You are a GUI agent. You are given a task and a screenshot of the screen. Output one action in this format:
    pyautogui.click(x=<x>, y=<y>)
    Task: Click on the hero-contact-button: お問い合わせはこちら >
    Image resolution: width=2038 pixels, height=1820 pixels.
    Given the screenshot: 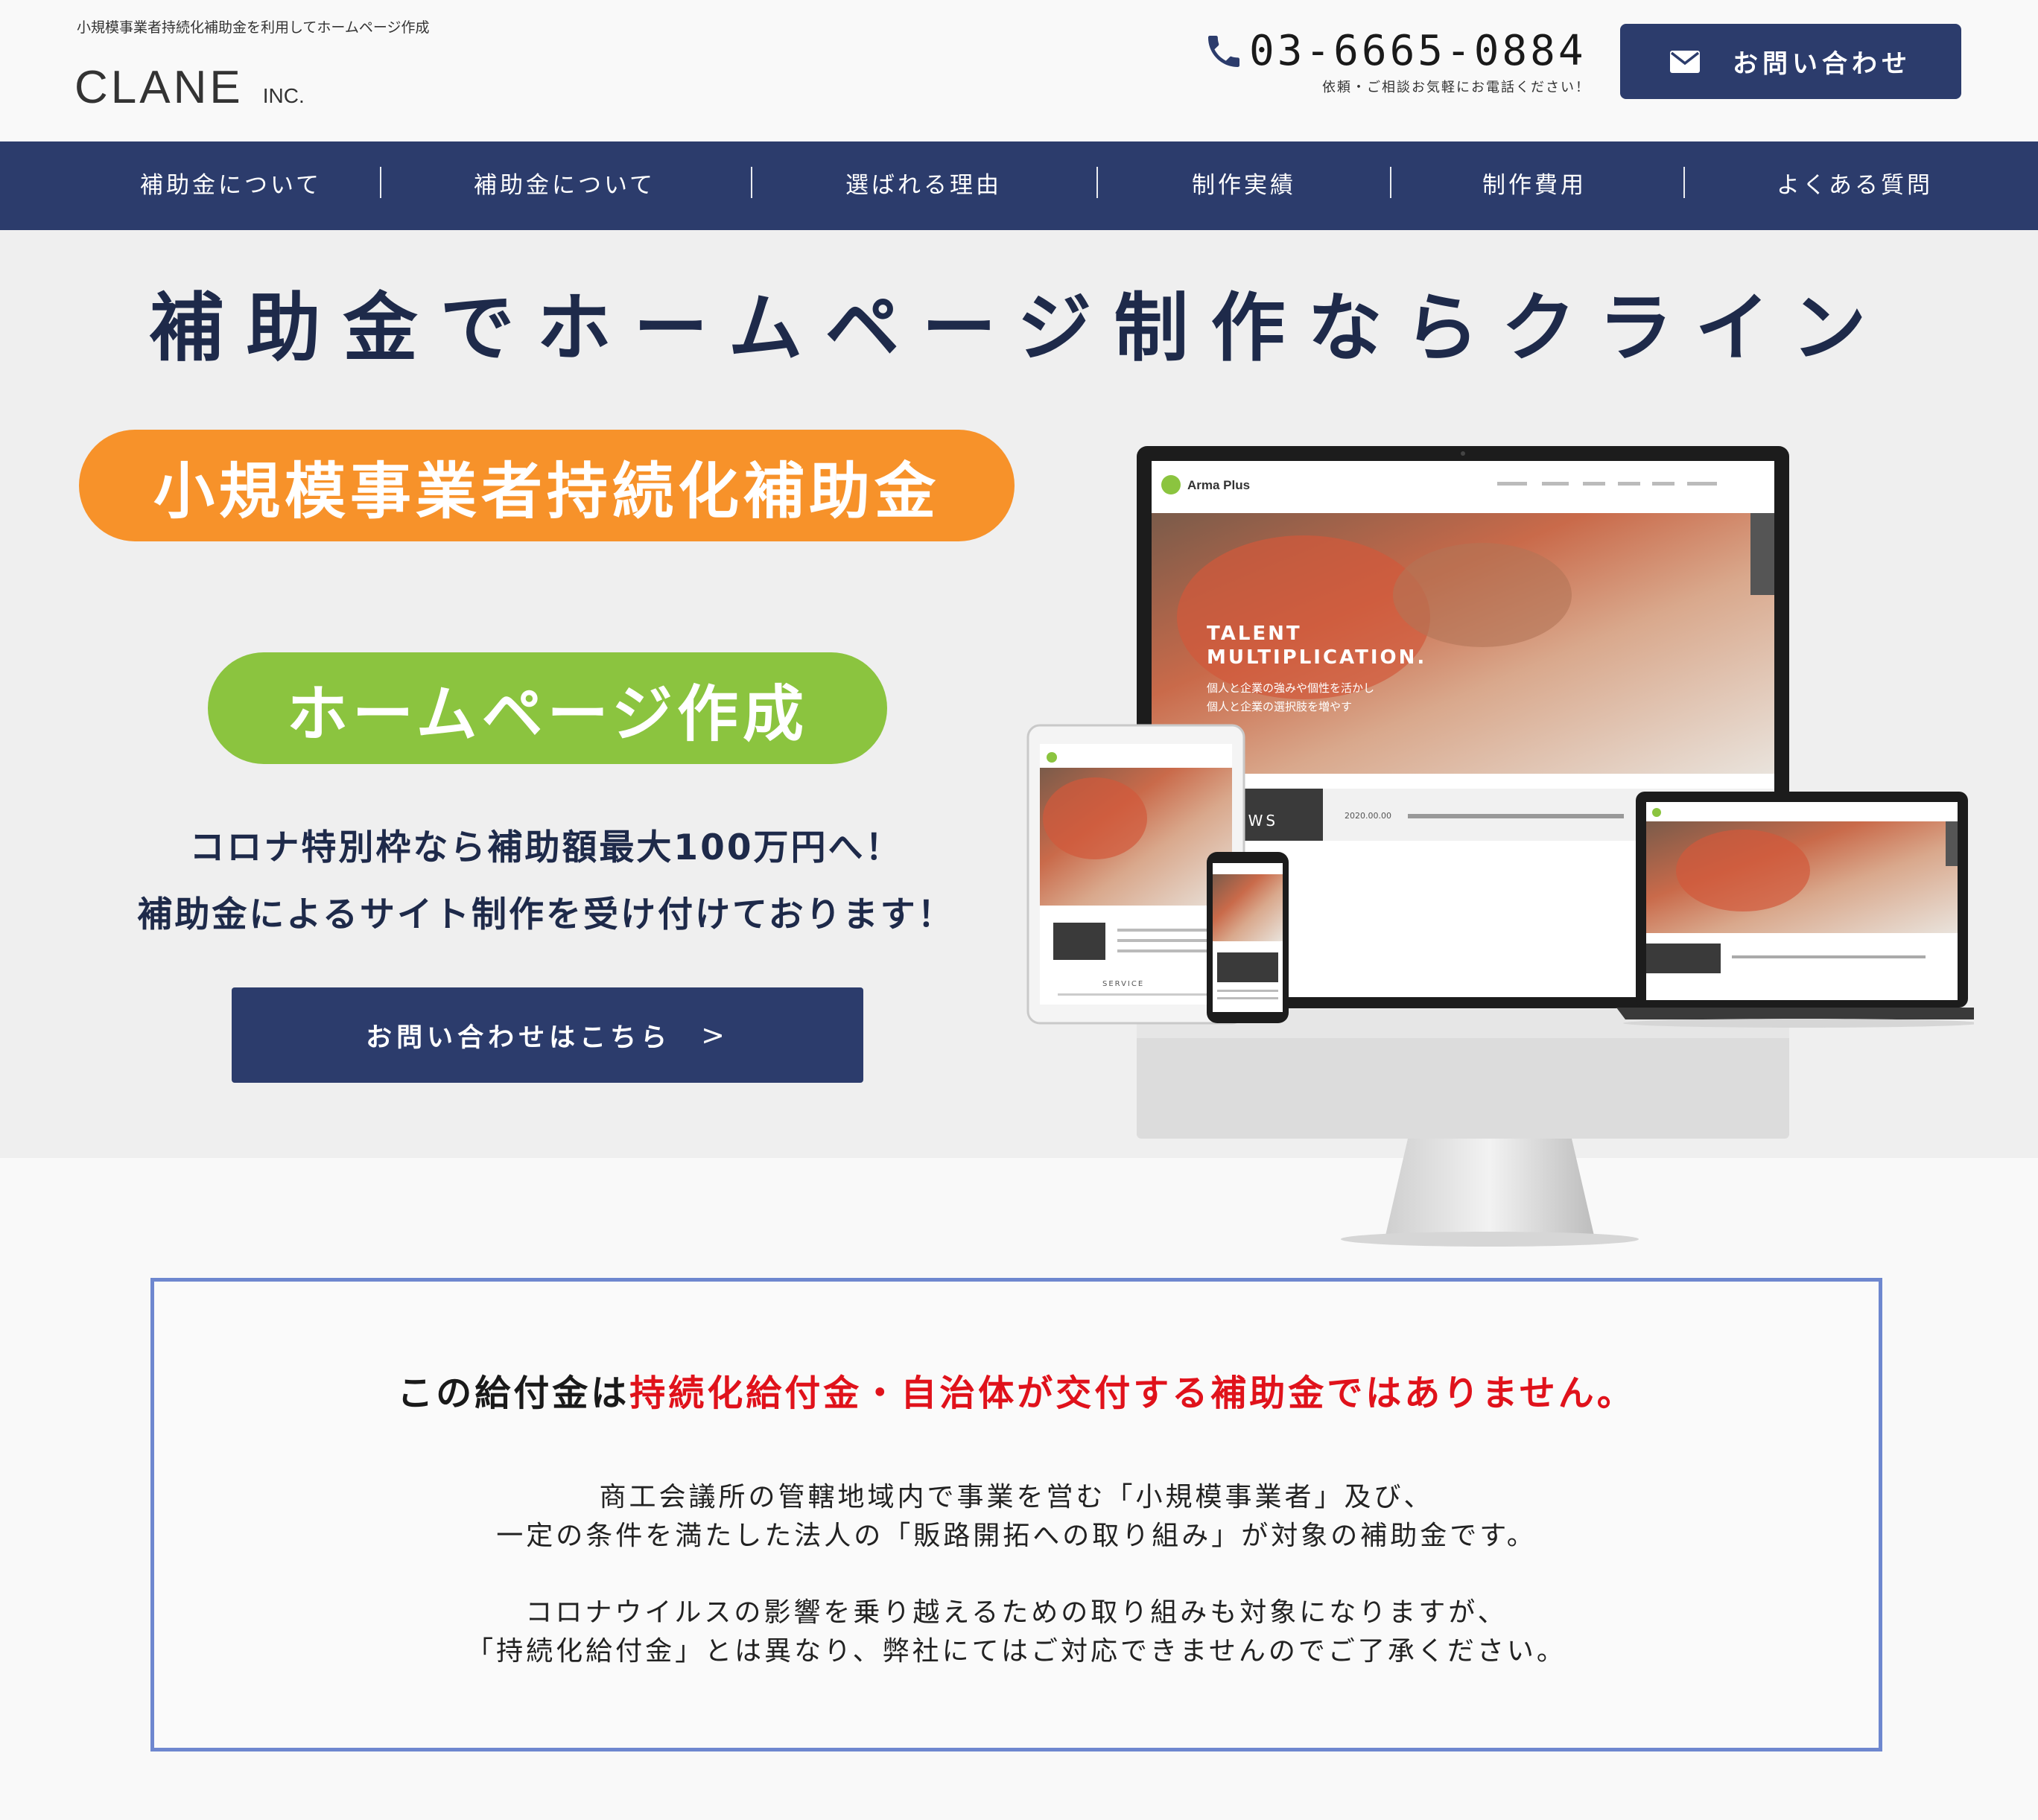 What is the action you would take?
    pyautogui.click(x=547, y=1035)
    